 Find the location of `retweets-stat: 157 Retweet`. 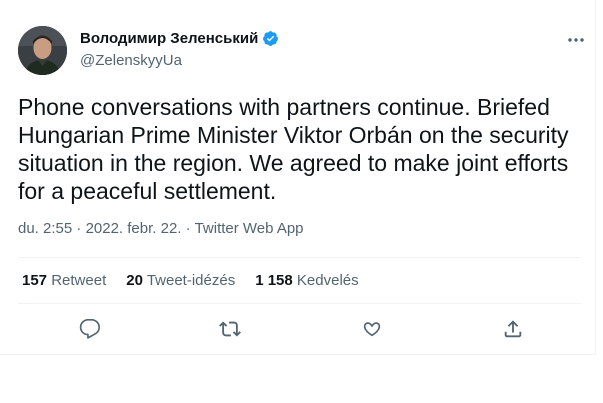

retweets-stat: 157 Retweet is located at coordinates (64, 280).